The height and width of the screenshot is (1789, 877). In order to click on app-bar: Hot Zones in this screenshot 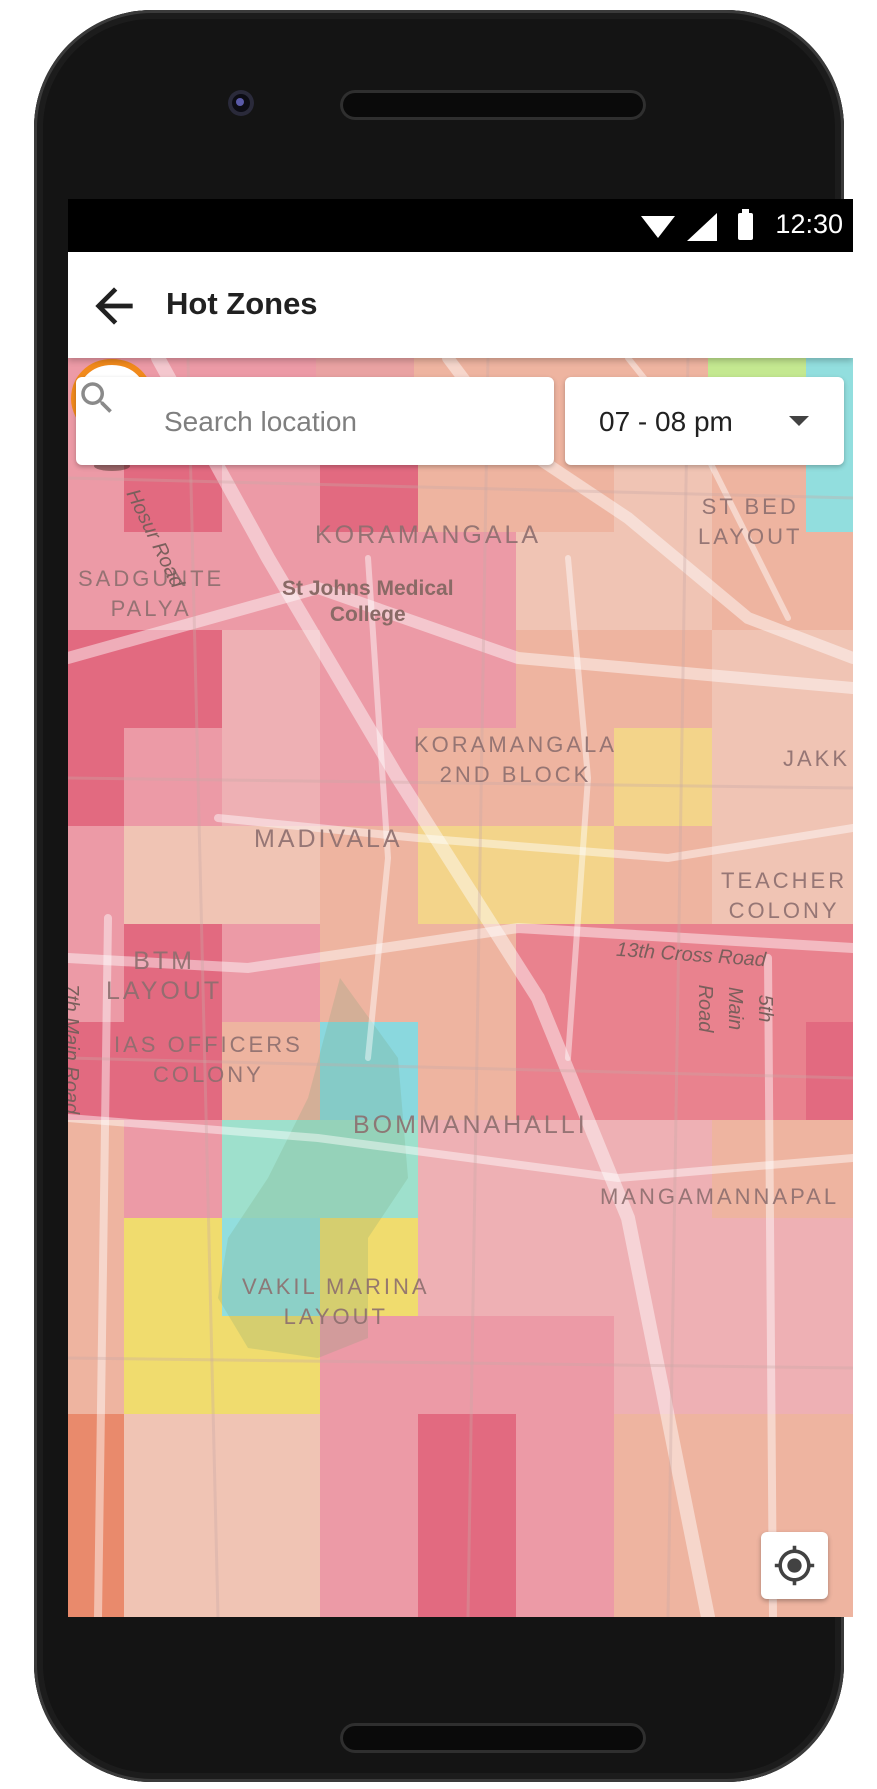, I will do `click(460, 305)`.